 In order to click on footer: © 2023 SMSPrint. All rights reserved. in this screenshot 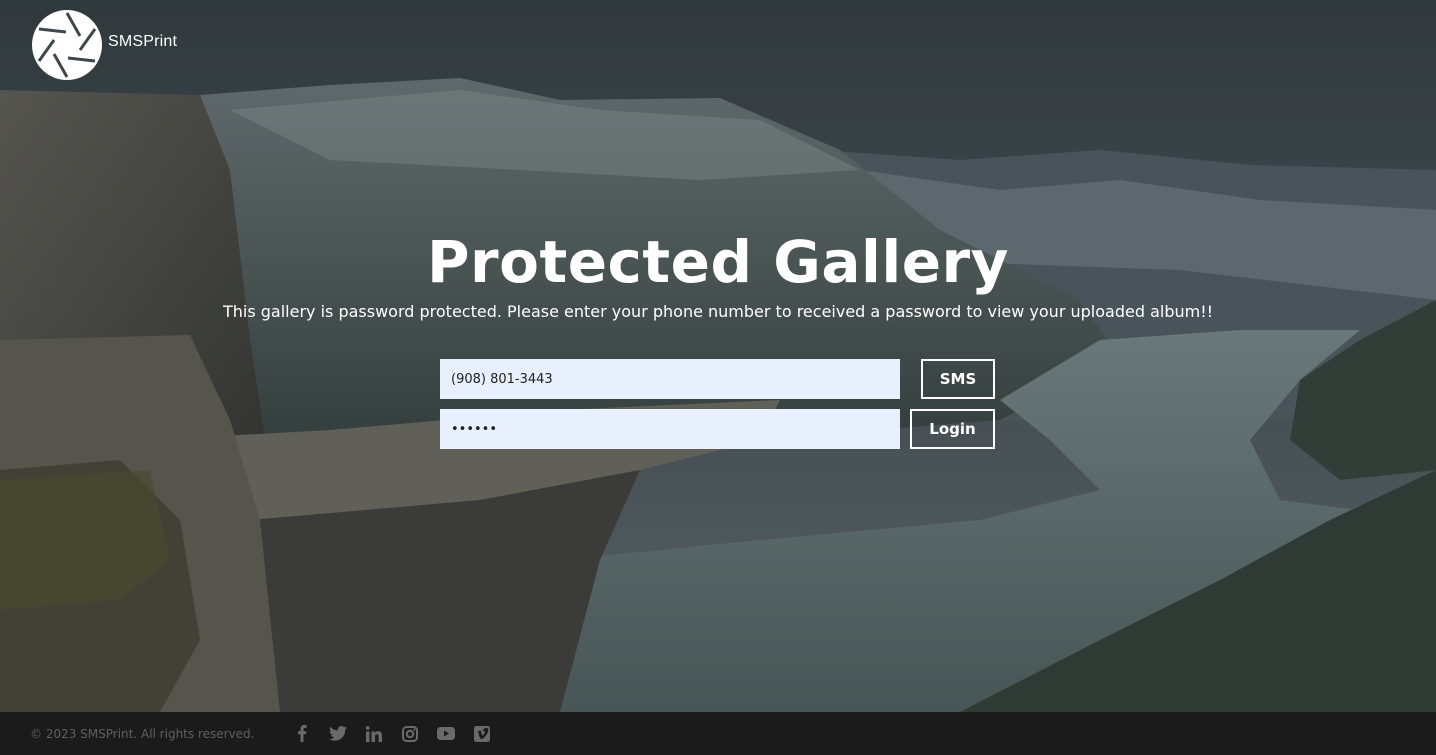, I will do `click(718, 733)`.